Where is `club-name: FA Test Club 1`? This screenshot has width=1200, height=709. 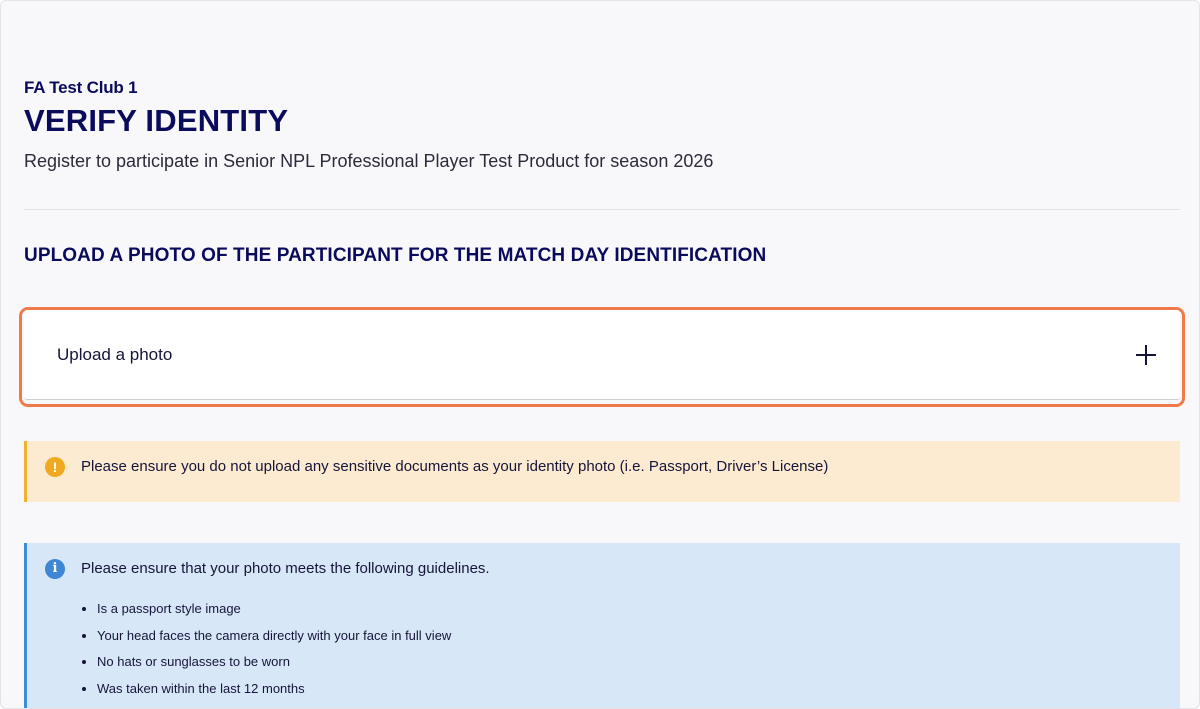
club-name: FA Test Club 1 is located at coordinates (81, 87).